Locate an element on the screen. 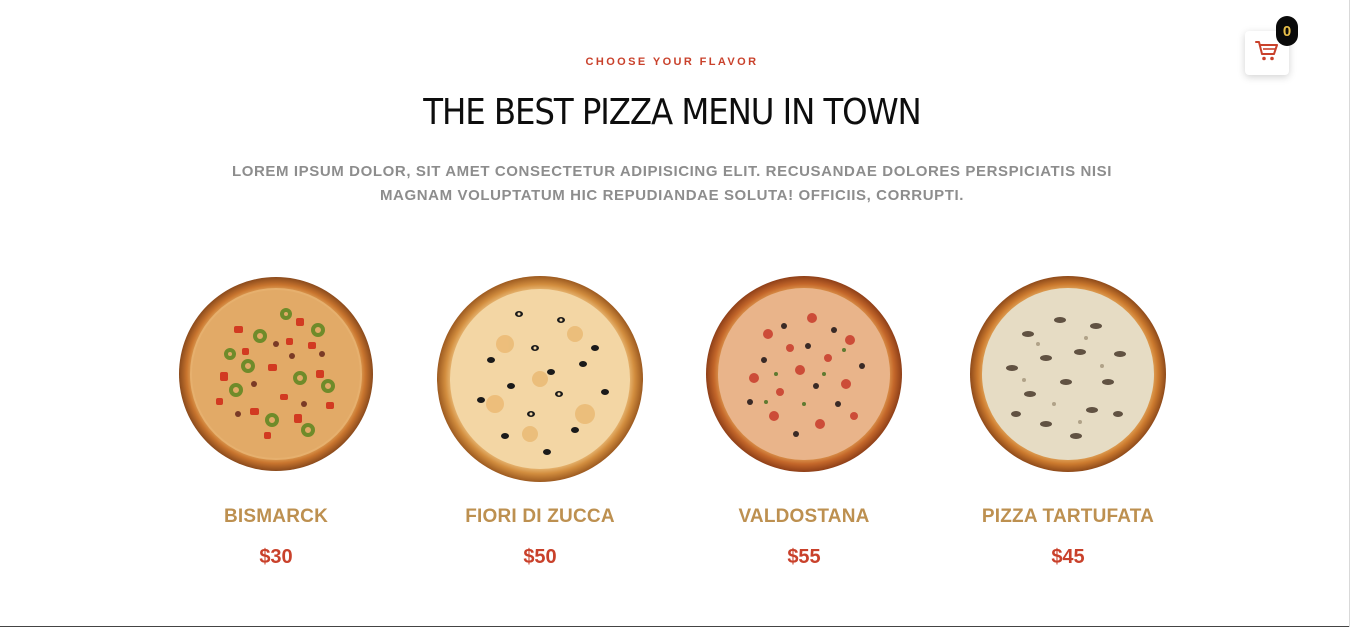  pizza-image-bismarck is located at coordinates (276, 374).